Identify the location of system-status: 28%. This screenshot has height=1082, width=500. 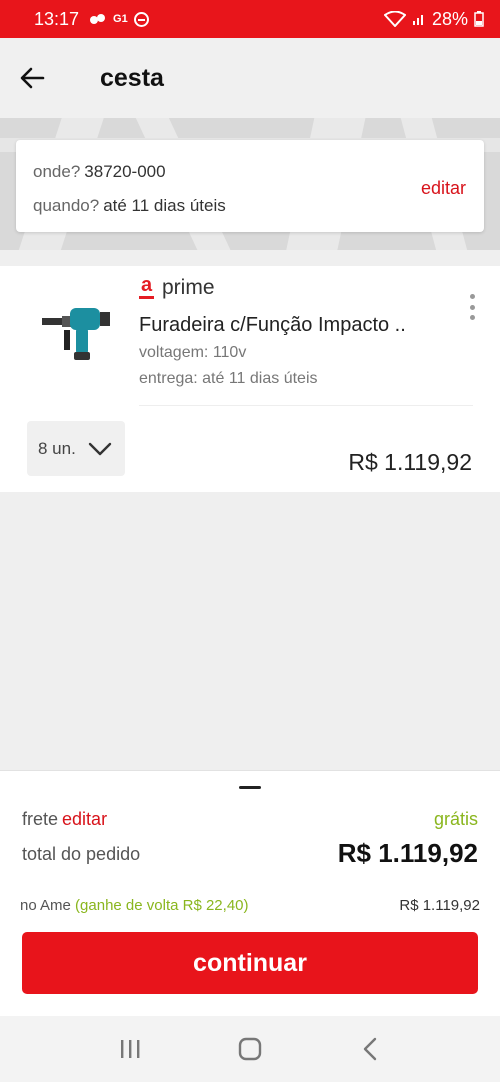
(433, 19).